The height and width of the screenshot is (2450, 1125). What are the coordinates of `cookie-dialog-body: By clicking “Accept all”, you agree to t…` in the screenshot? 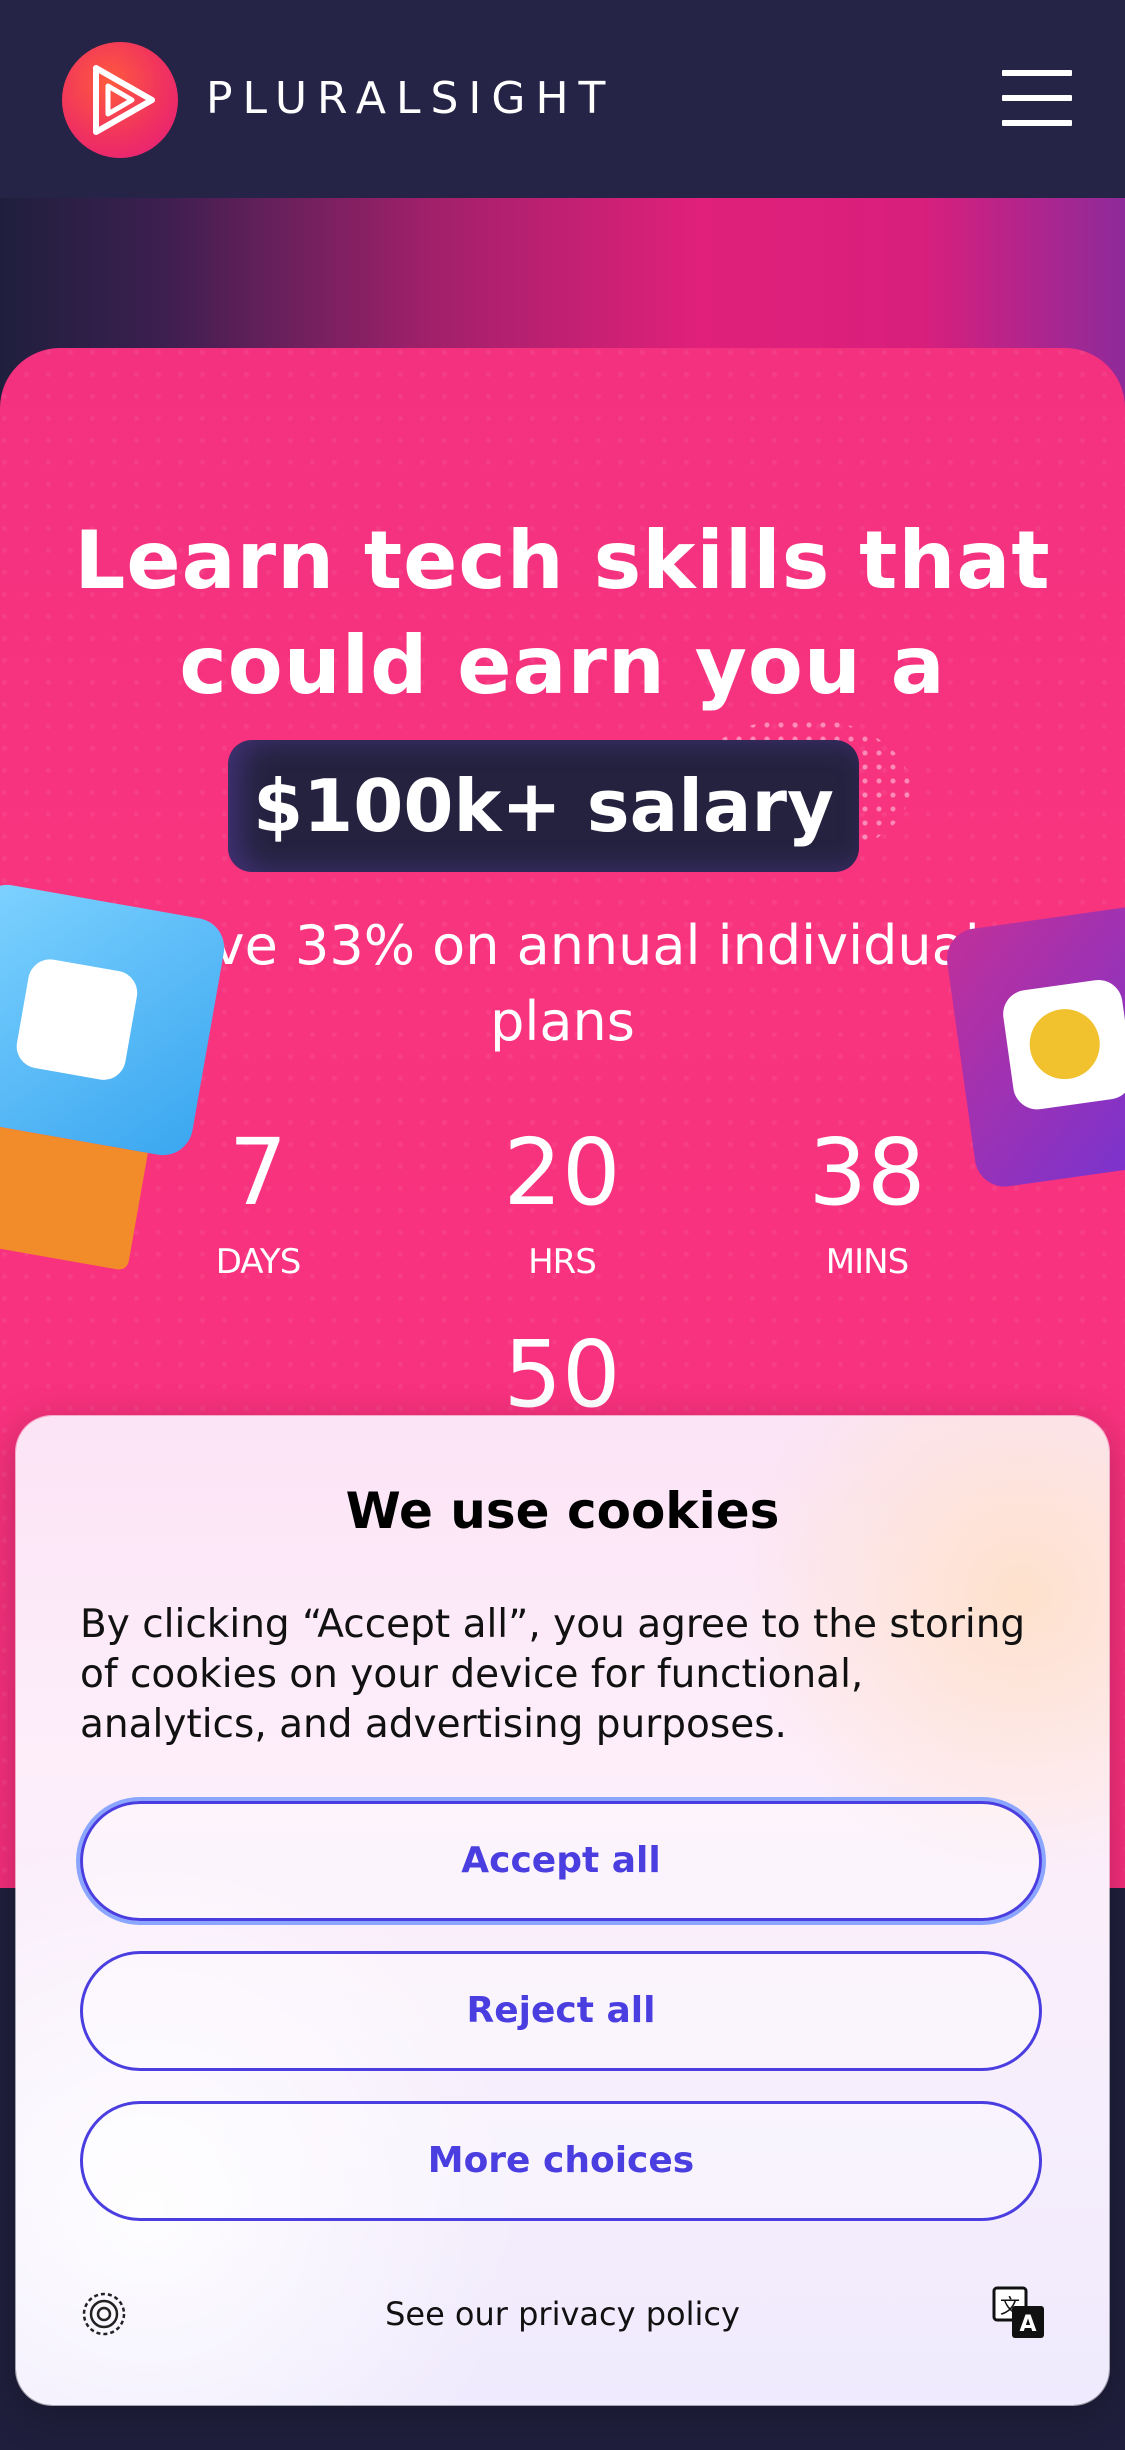 It's located at (553, 1674).